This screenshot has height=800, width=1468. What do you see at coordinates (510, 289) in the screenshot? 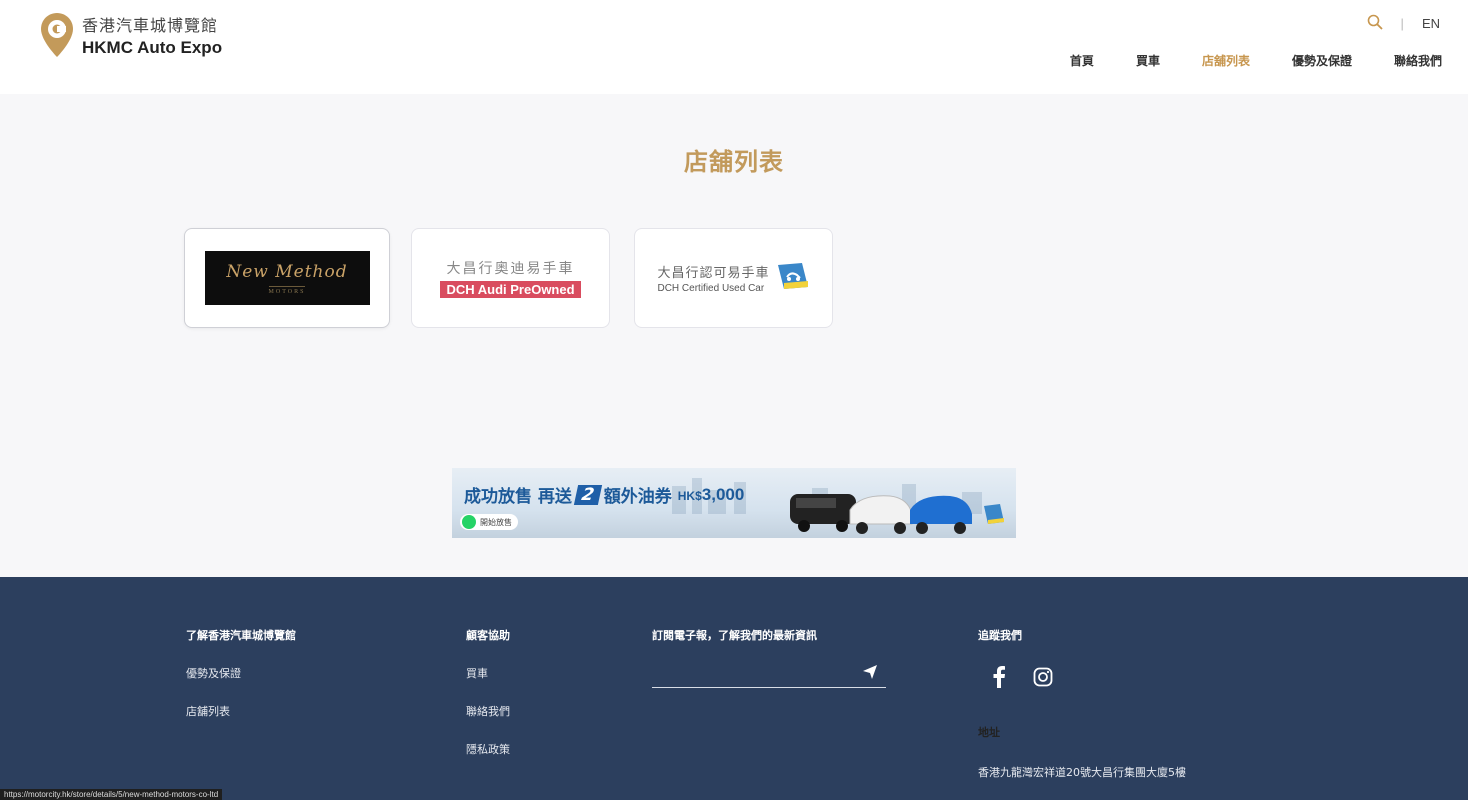
I see `dch-audi-english: DCH Audi PreOwned` at bounding box center [510, 289].